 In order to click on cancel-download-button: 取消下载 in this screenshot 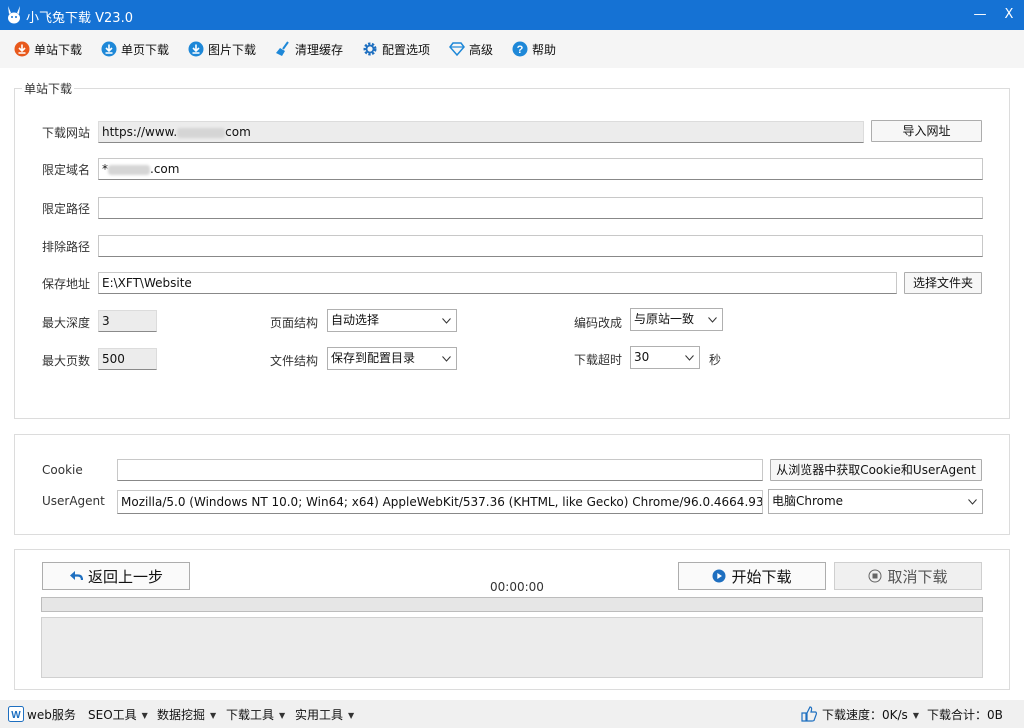, I will do `click(908, 576)`.